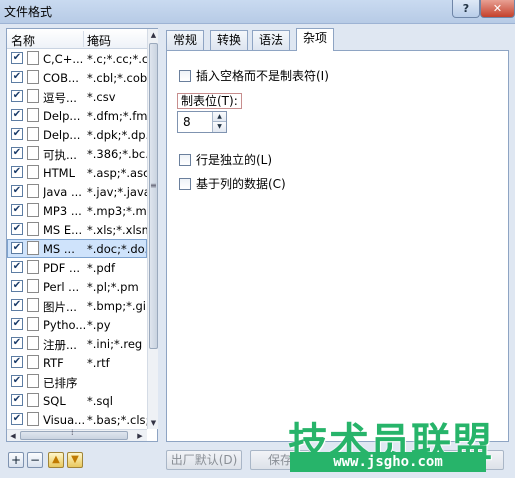  I want to click on horizontal-scrollbar: ◀ ⁞ ▶, so click(77, 435).